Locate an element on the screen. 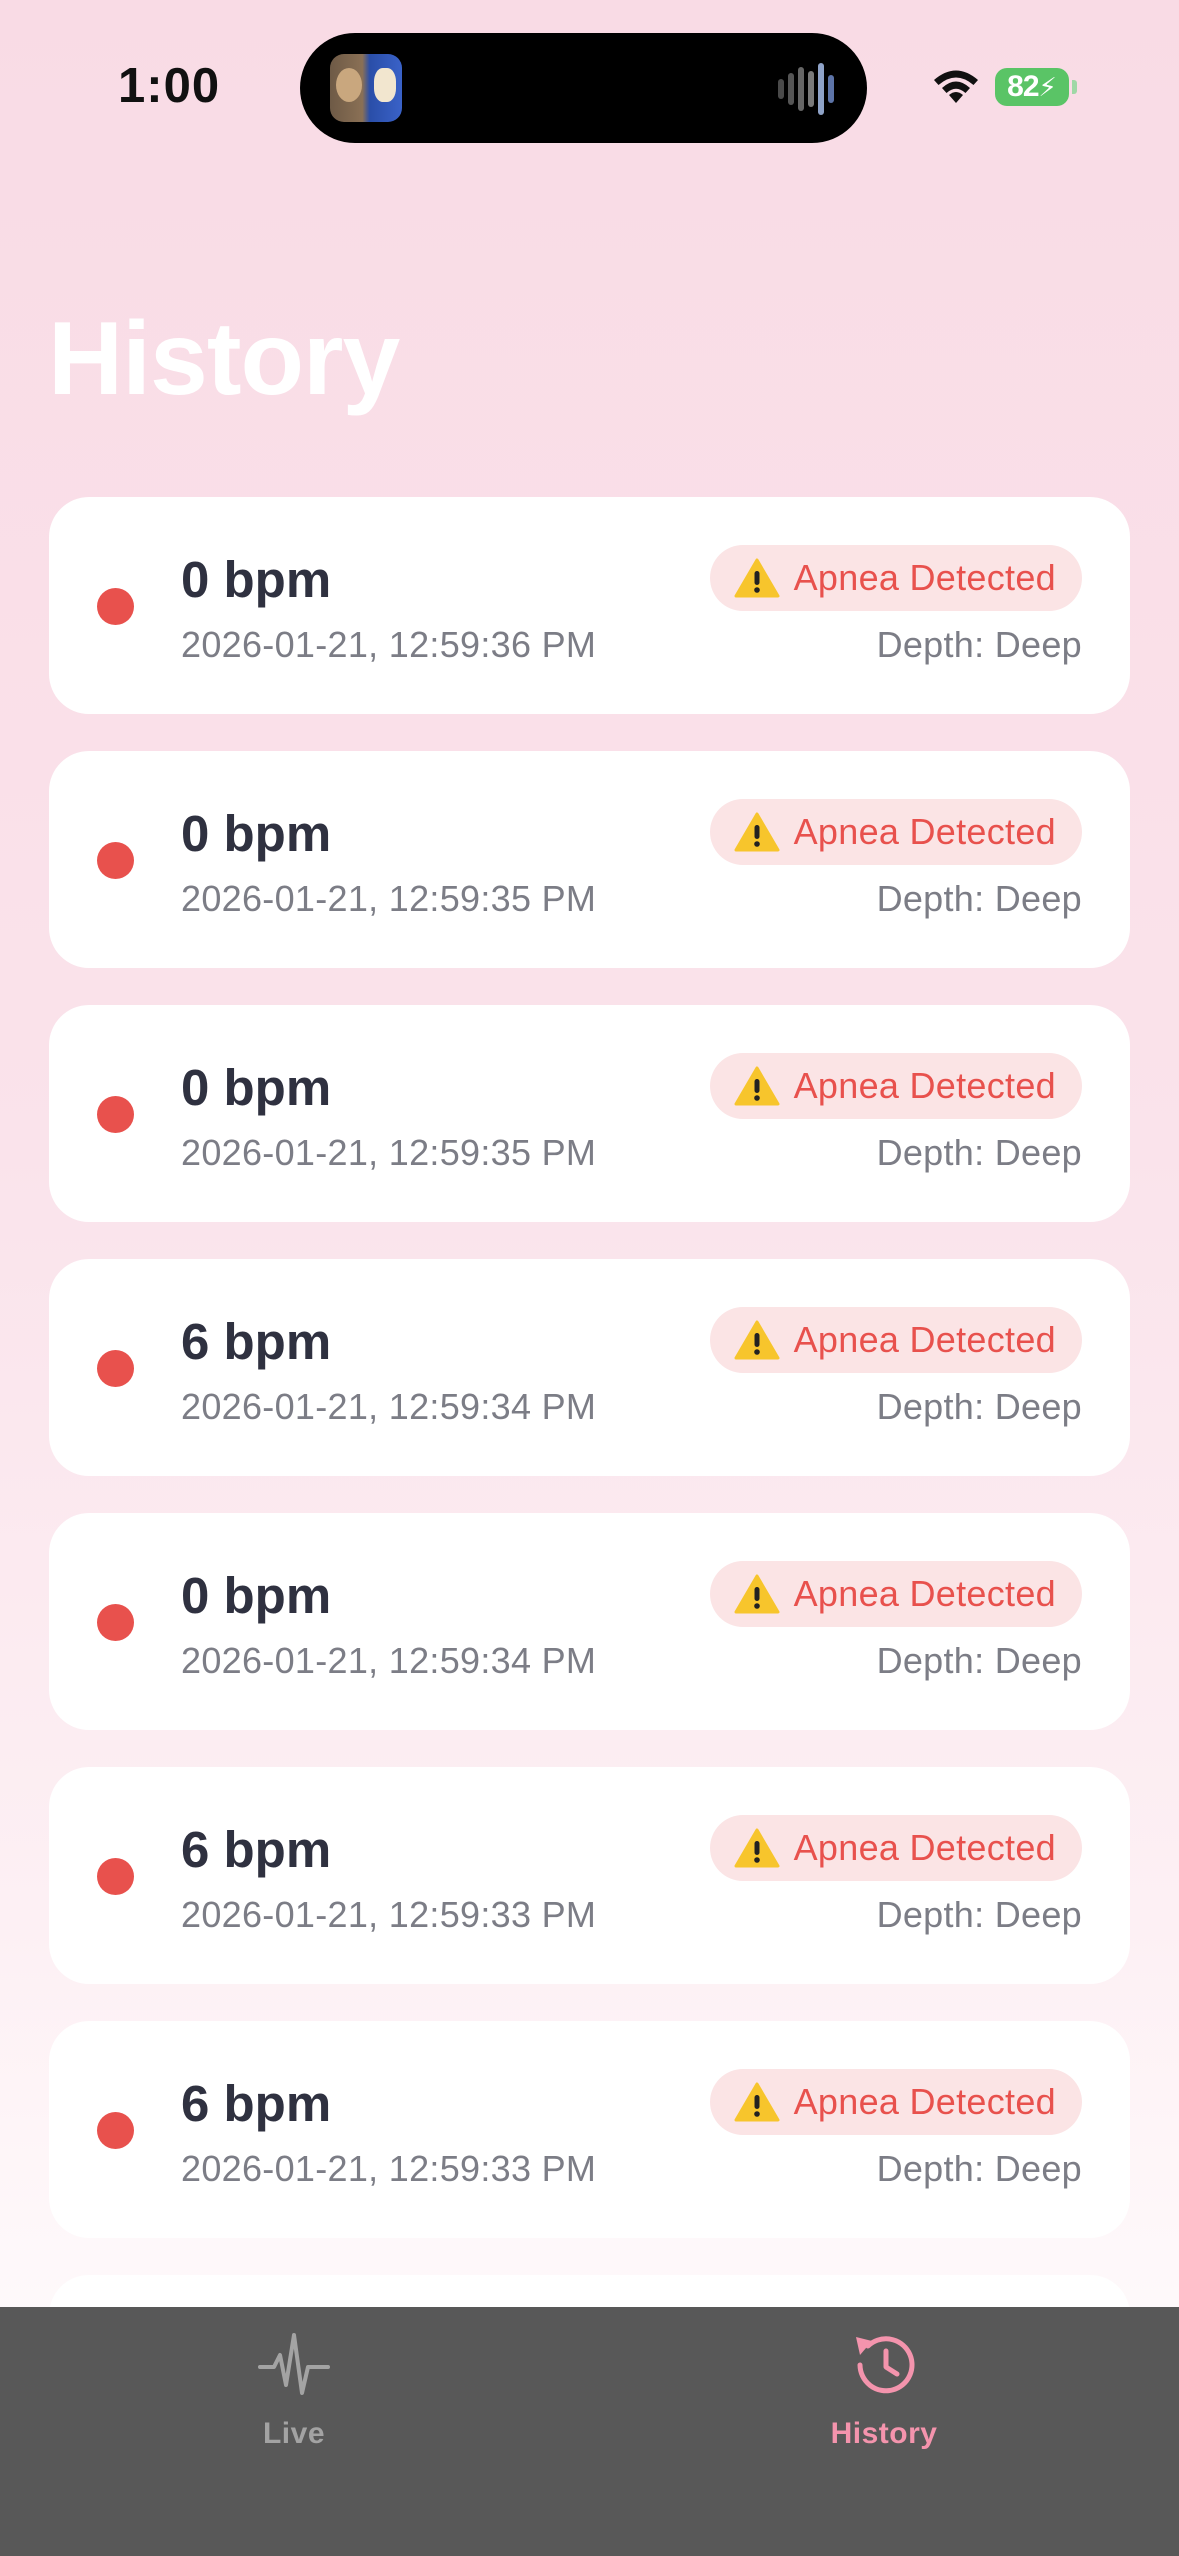  battery-percent: 82 is located at coordinates (1023, 86).